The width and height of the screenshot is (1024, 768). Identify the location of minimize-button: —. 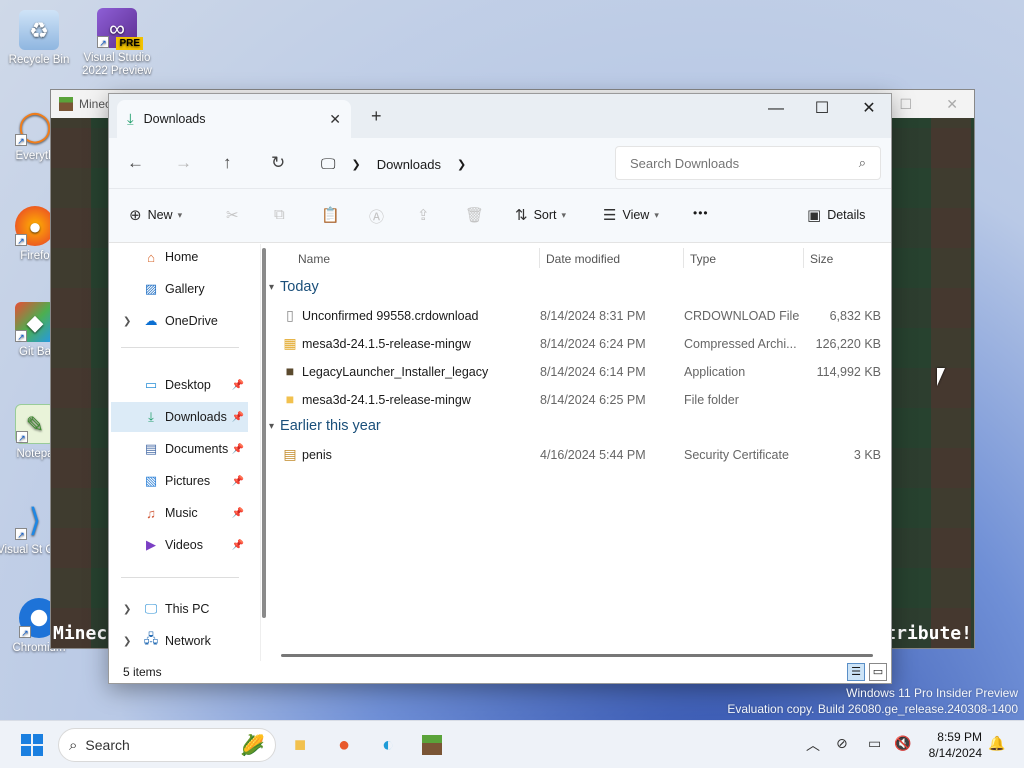
(776, 109).